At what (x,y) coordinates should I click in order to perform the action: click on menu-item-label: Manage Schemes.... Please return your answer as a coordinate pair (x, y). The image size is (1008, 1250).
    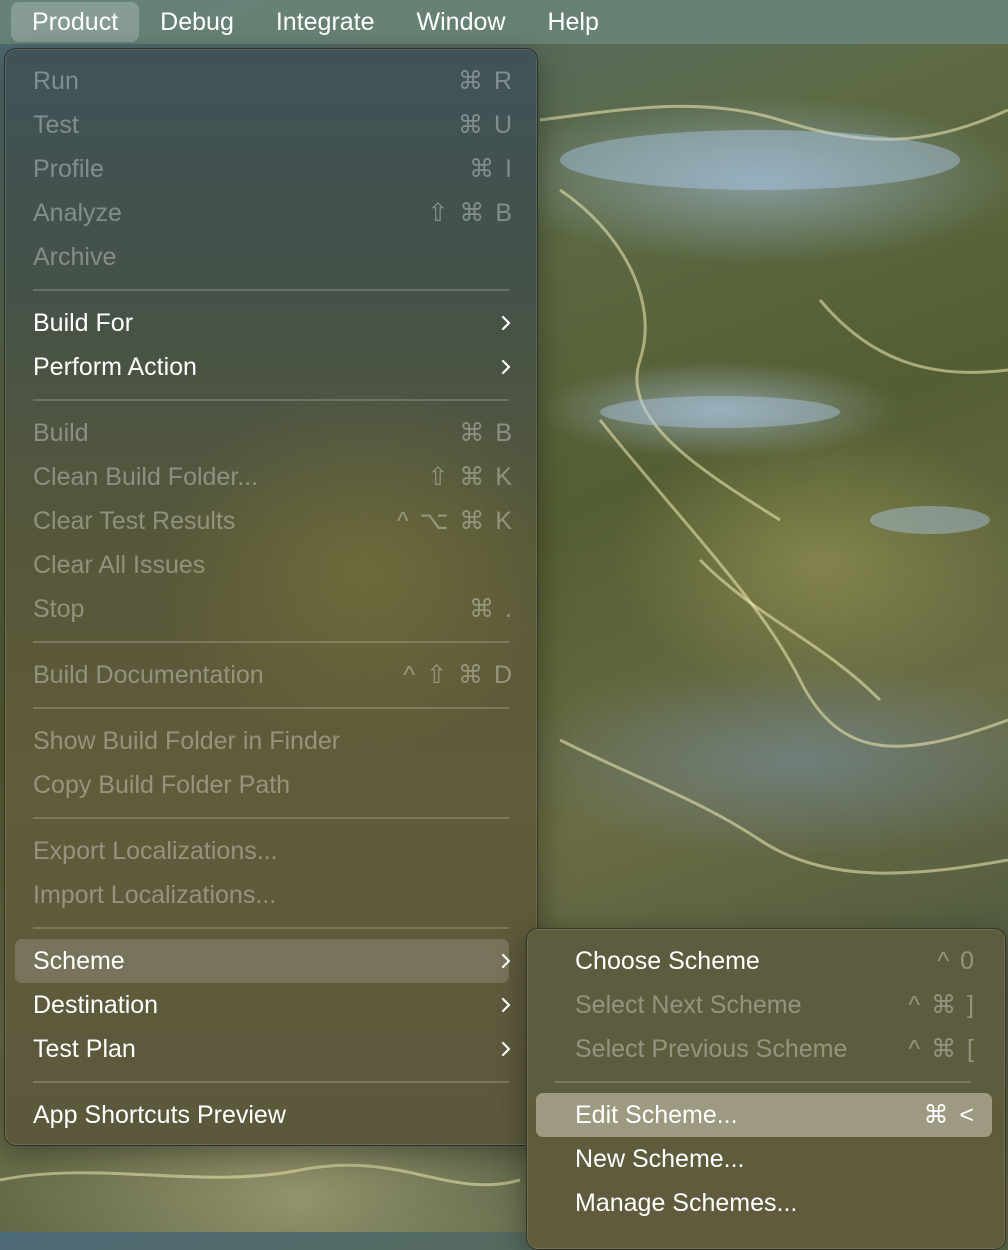
    Looking at the image, I should click on (686, 1203).